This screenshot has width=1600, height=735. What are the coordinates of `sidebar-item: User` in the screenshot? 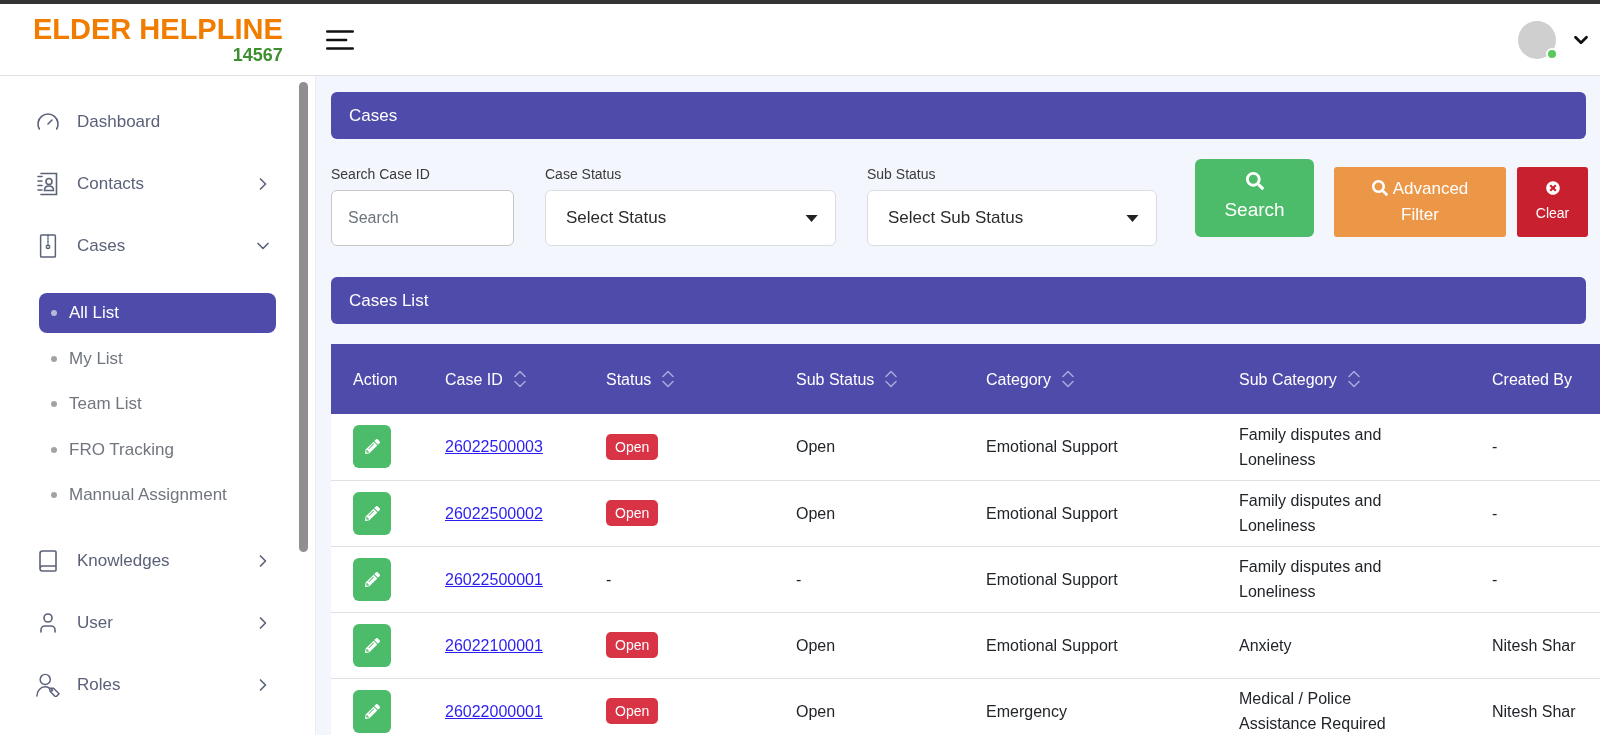 It's located at (148, 623).